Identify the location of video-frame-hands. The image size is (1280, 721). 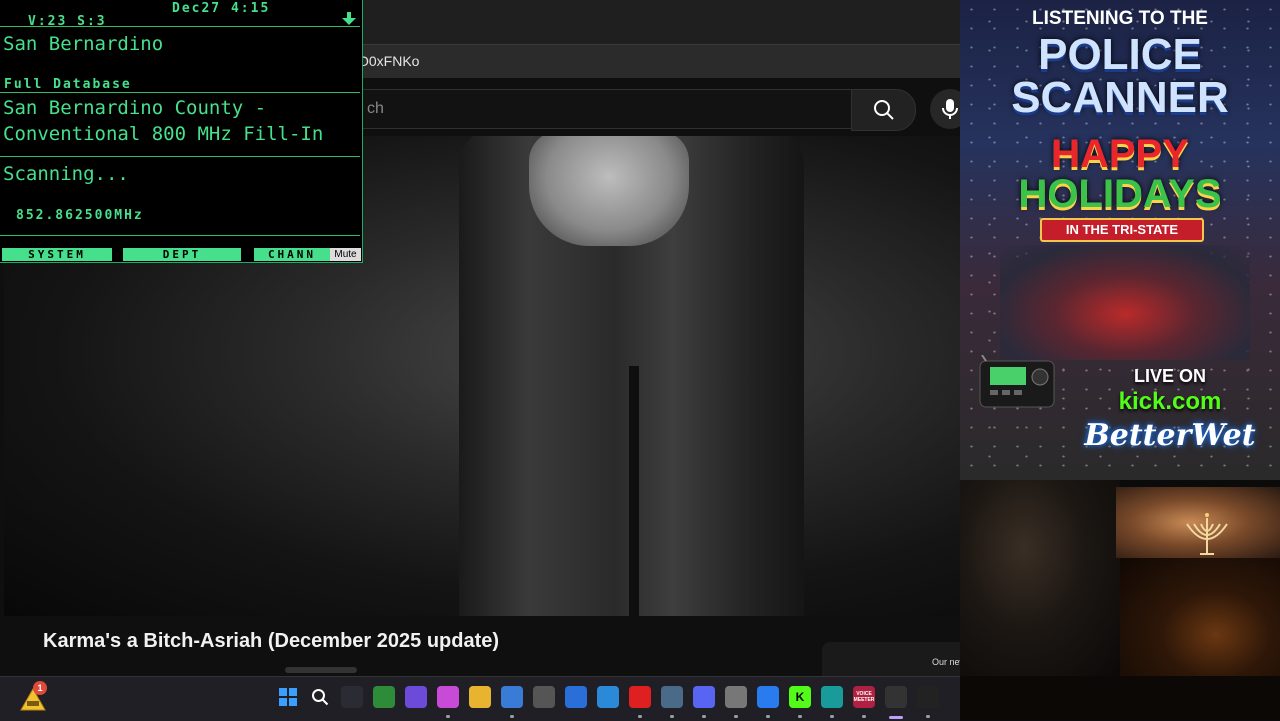
(609, 191).